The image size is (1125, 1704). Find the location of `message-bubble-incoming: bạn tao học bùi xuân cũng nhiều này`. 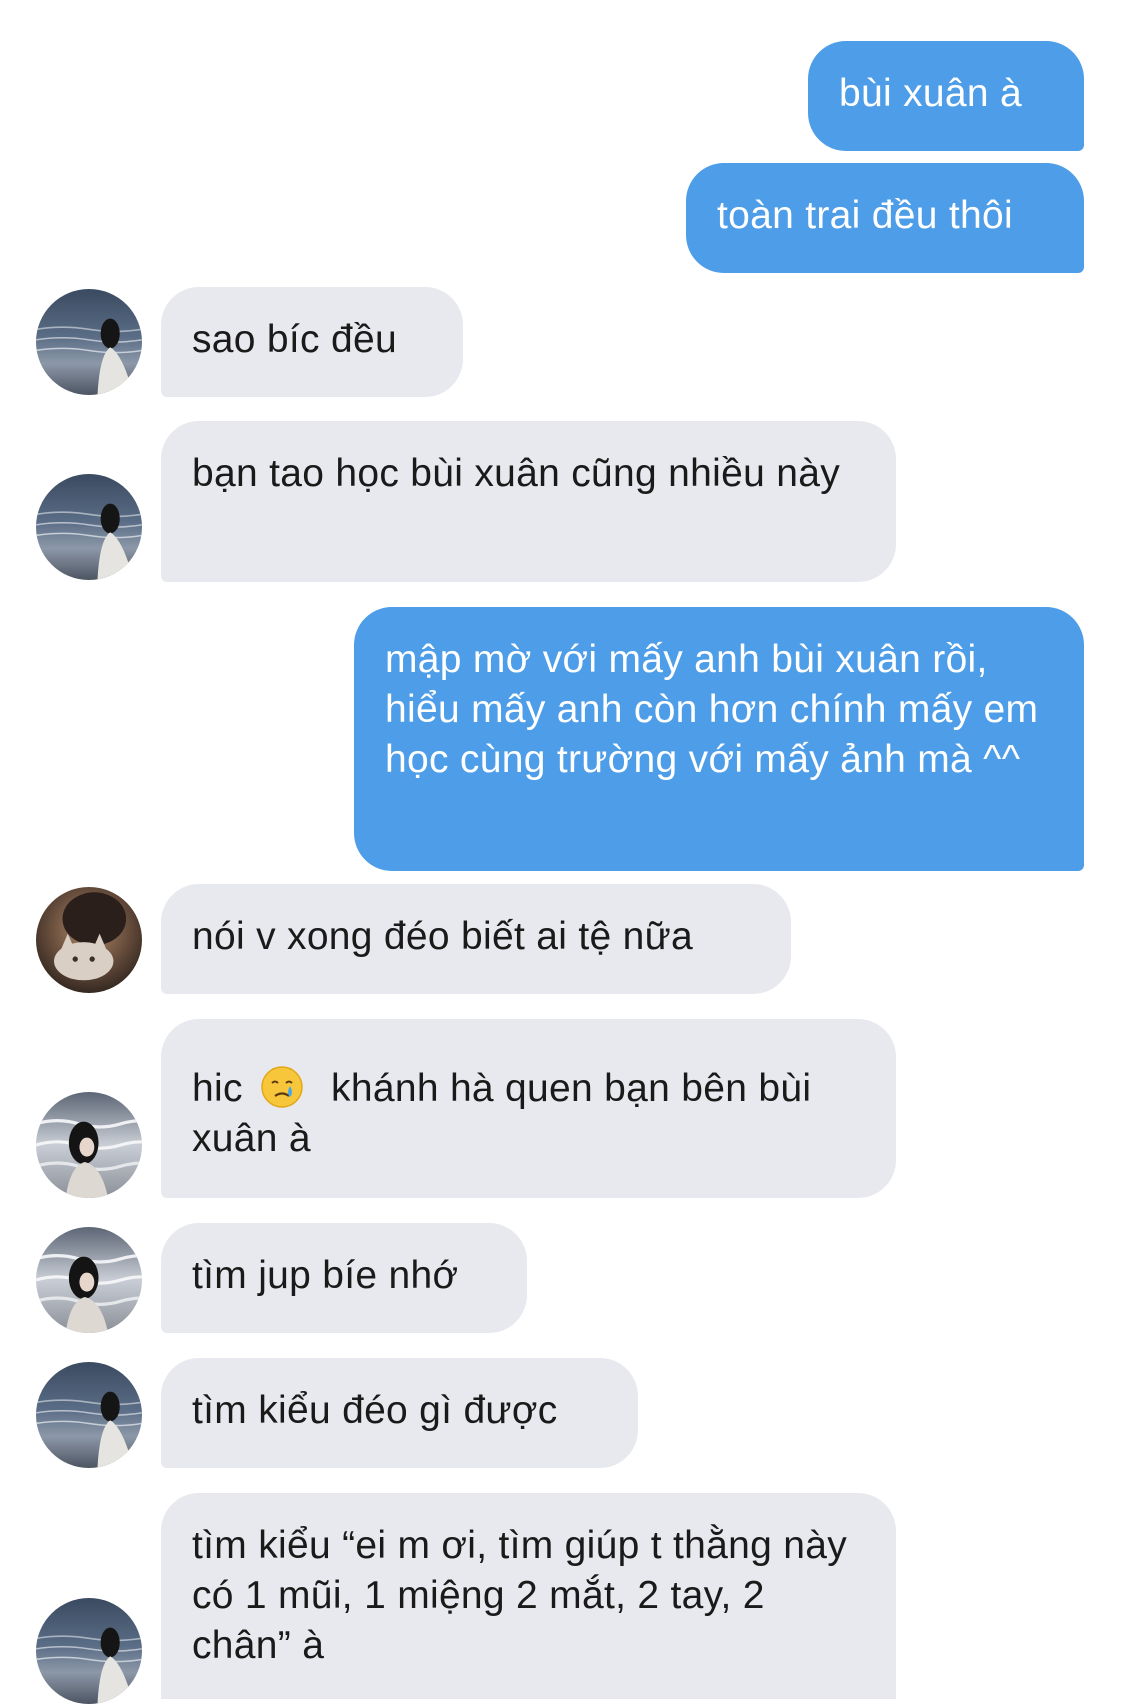

message-bubble-incoming: bạn tao học bùi xuân cũng nhiều này is located at coordinates (528, 501).